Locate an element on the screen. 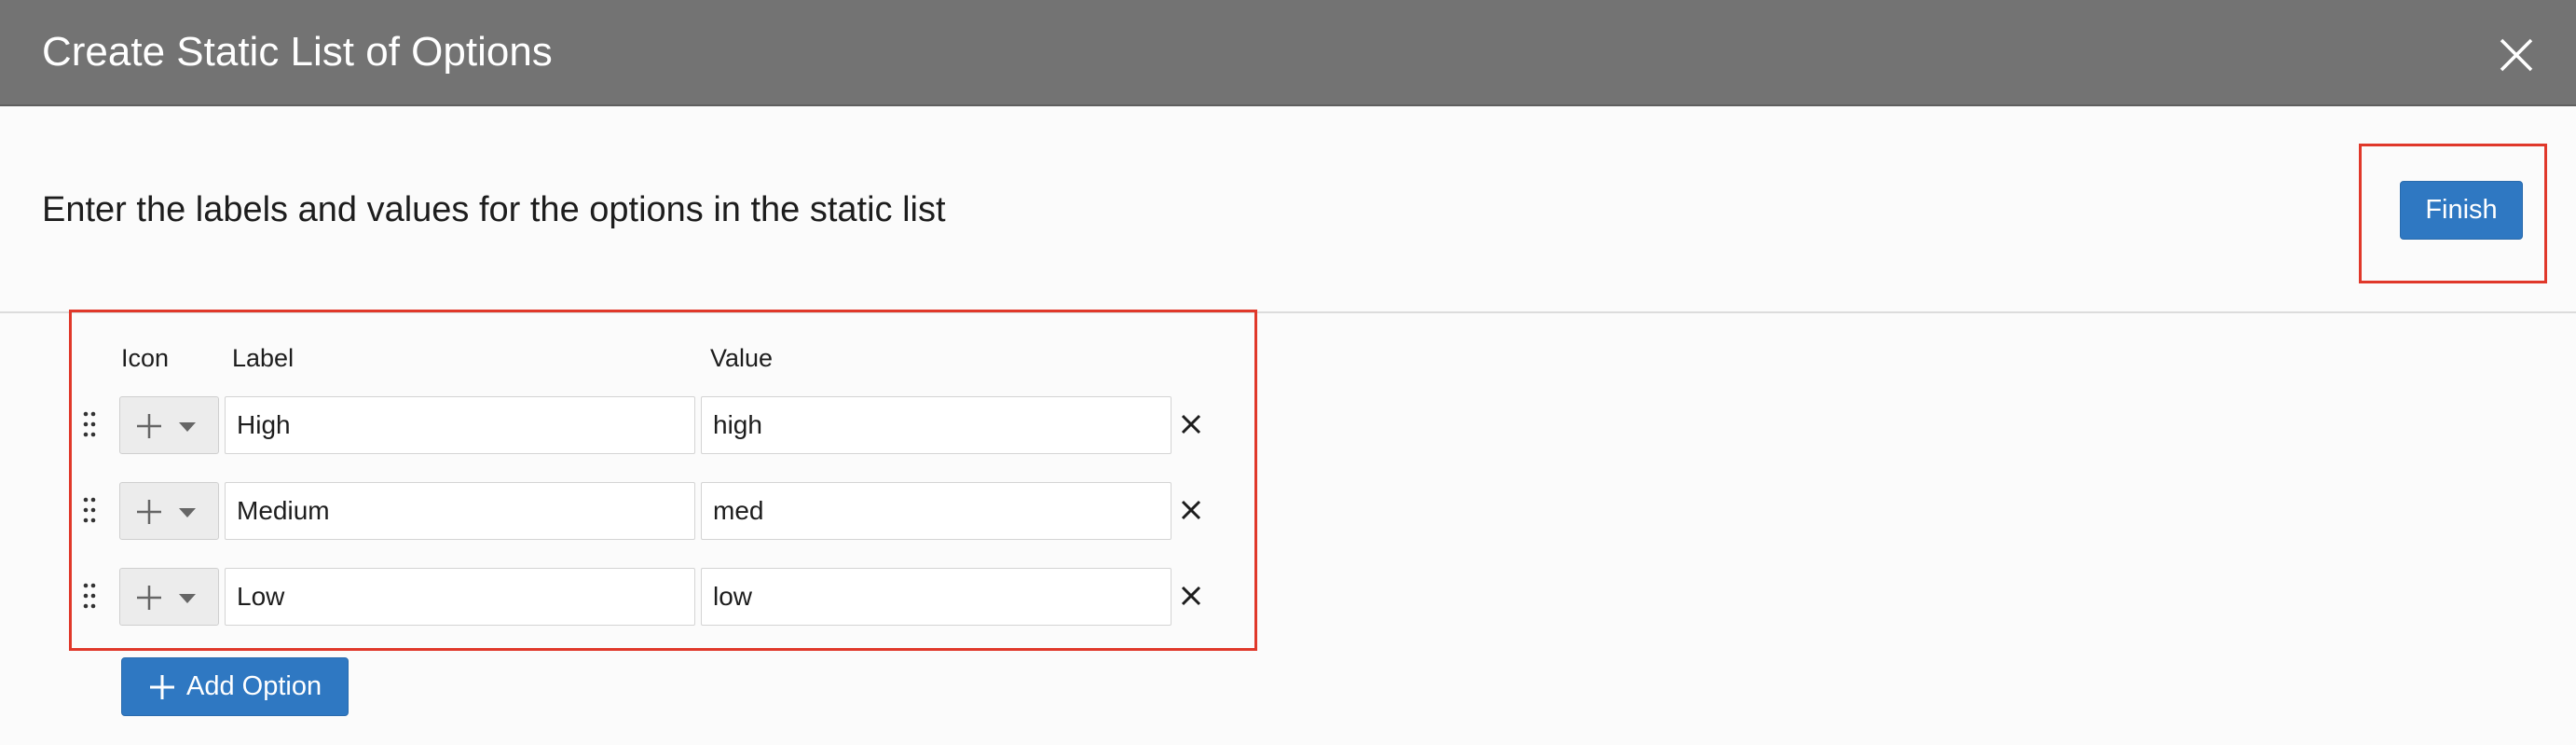  column-header-label: Label is located at coordinates (263, 358).